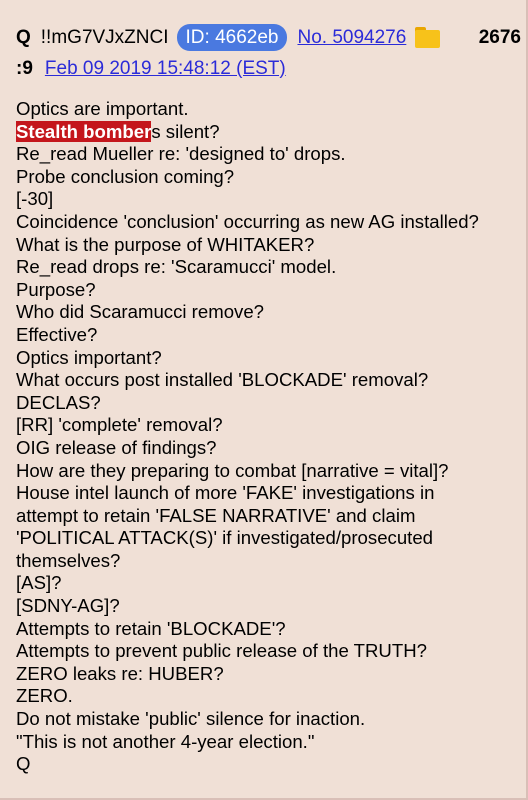 Image resolution: width=528 pixels, height=800 pixels. Describe the element at coordinates (351, 37) in the screenshot. I see `post-number-link: No. 5094276` at that location.